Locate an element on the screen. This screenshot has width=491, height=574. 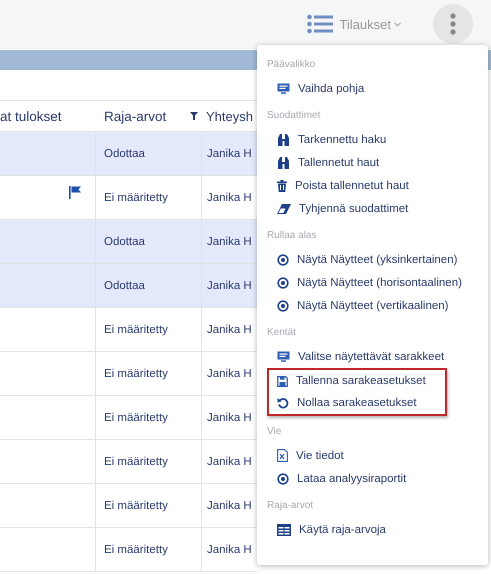
menu-item: Vaihda pohja is located at coordinates (373, 88).